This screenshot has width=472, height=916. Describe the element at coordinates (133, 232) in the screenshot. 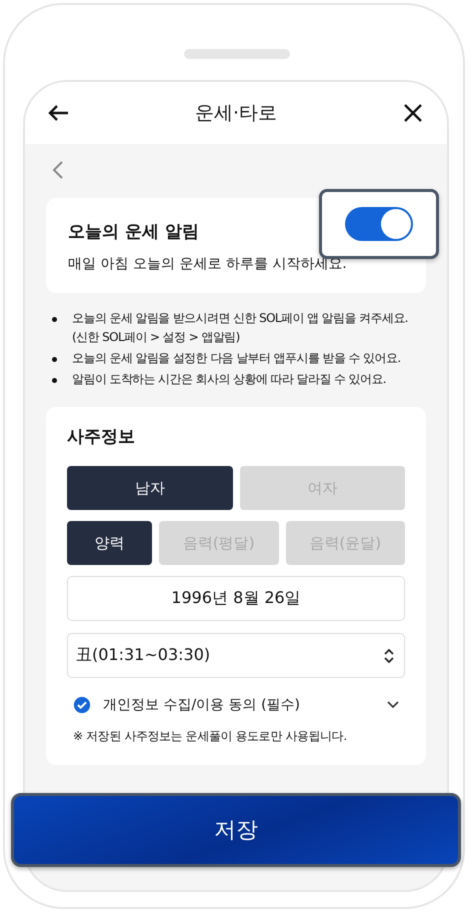

I see `notification-title: 오늘의 운세 알림` at that location.